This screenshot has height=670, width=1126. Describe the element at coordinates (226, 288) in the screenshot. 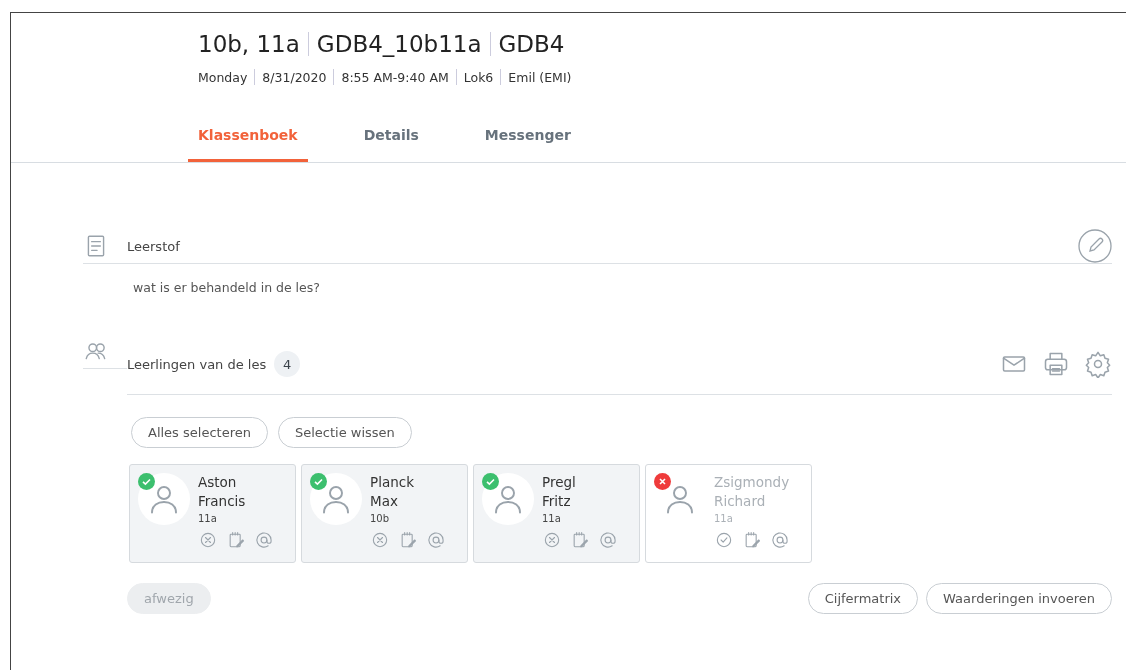

I see `lesson-content-text: wat is er behandeld in de les?` at that location.